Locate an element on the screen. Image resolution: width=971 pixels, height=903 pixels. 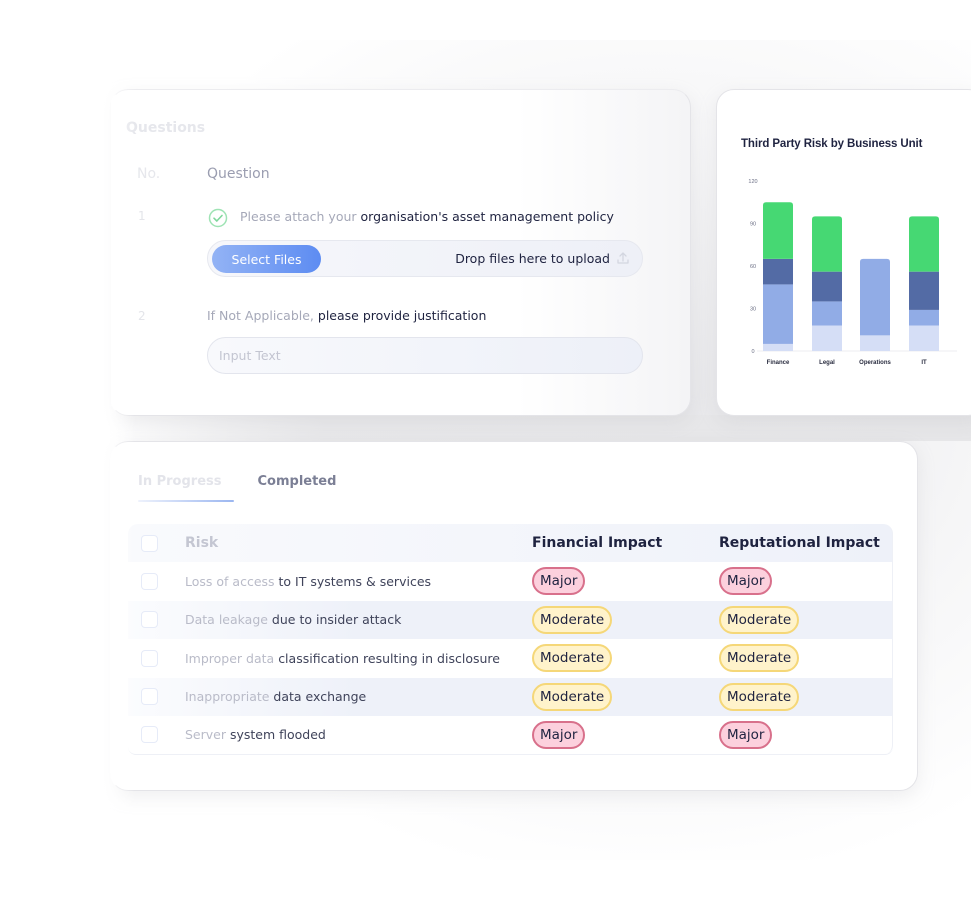
risk-name-dark: data exchange is located at coordinates (320, 697).